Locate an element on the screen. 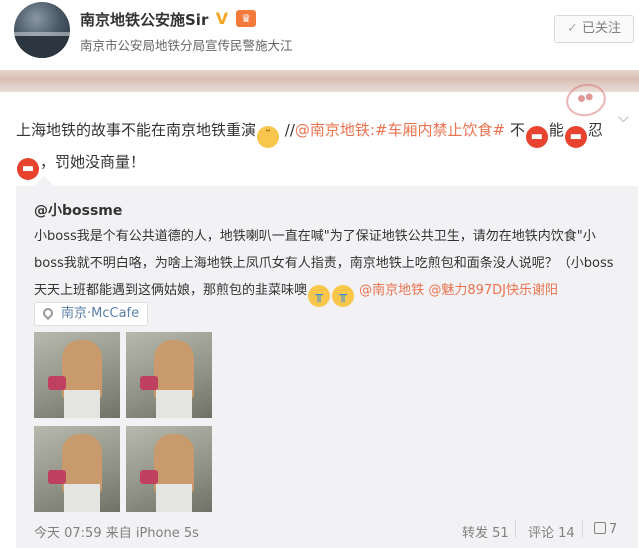  thumbs-up-icon is located at coordinates (600, 528).